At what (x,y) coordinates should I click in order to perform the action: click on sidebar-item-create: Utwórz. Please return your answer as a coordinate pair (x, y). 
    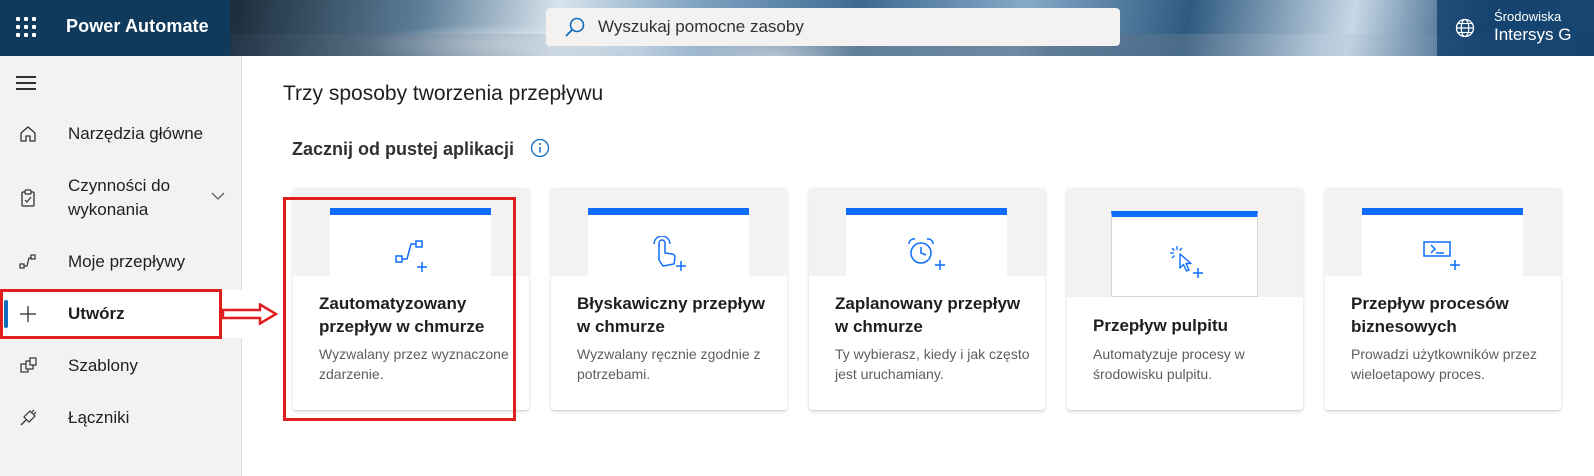
    Looking at the image, I should click on (121, 314).